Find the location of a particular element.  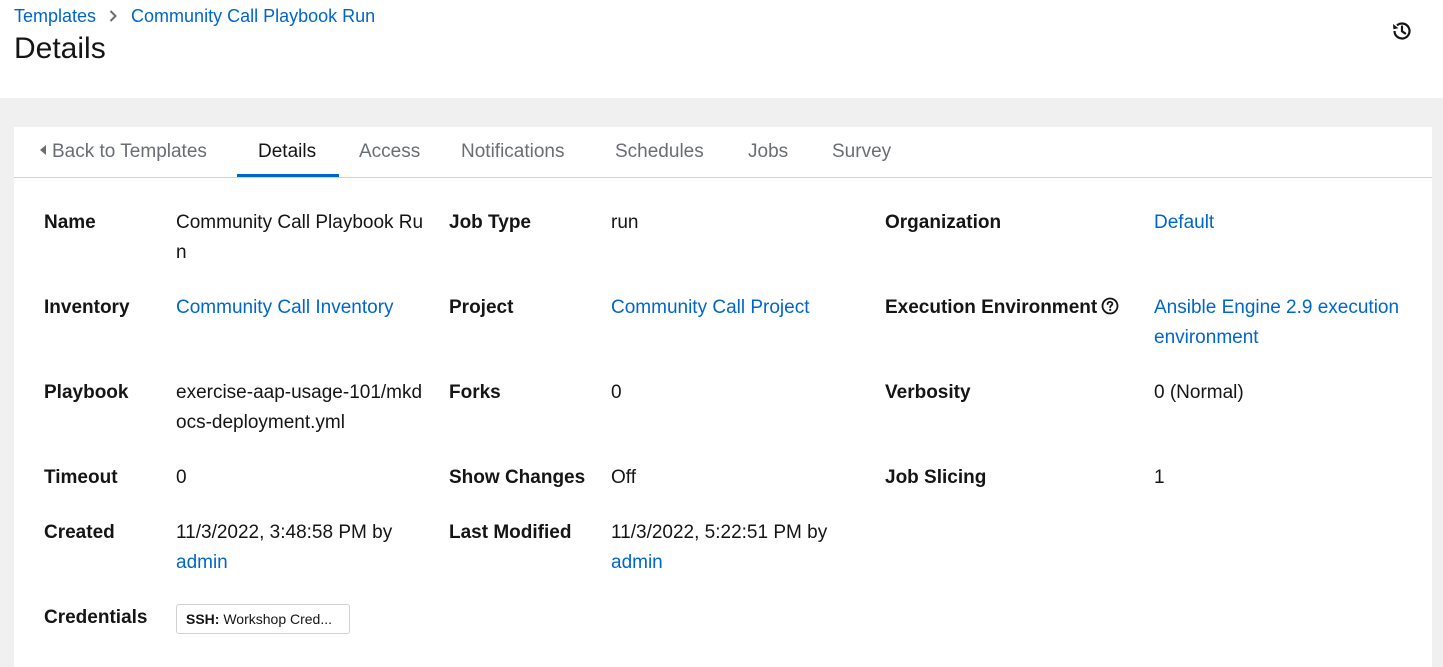

job-slicing-value: 1 is located at coordinates (1159, 477).